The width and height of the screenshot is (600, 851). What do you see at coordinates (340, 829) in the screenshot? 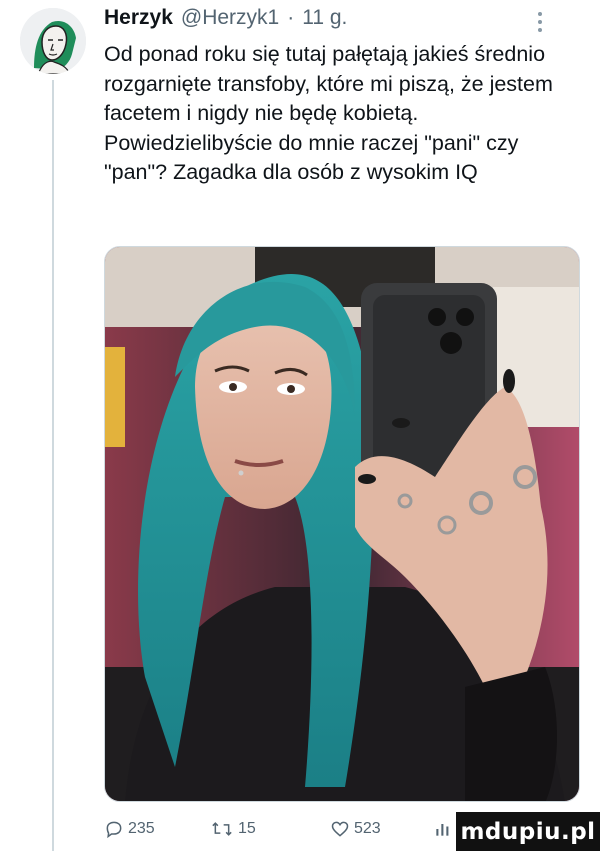
I see `heart-icon` at bounding box center [340, 829].